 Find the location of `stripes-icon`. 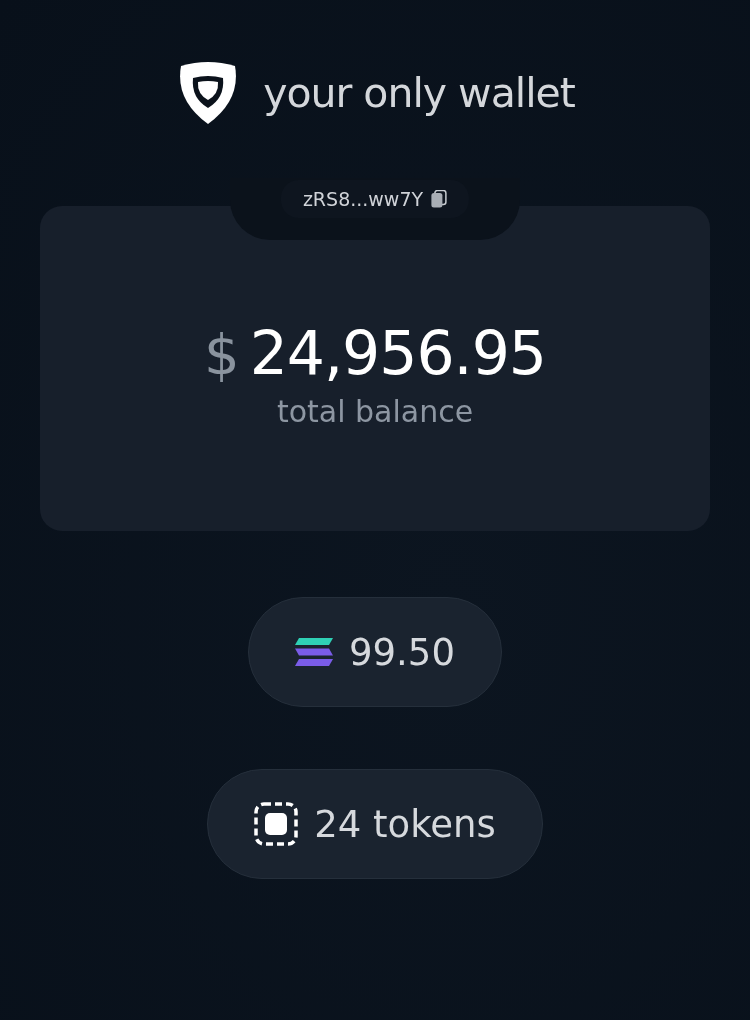

stripes-icon is located at coordinates (314, 652).